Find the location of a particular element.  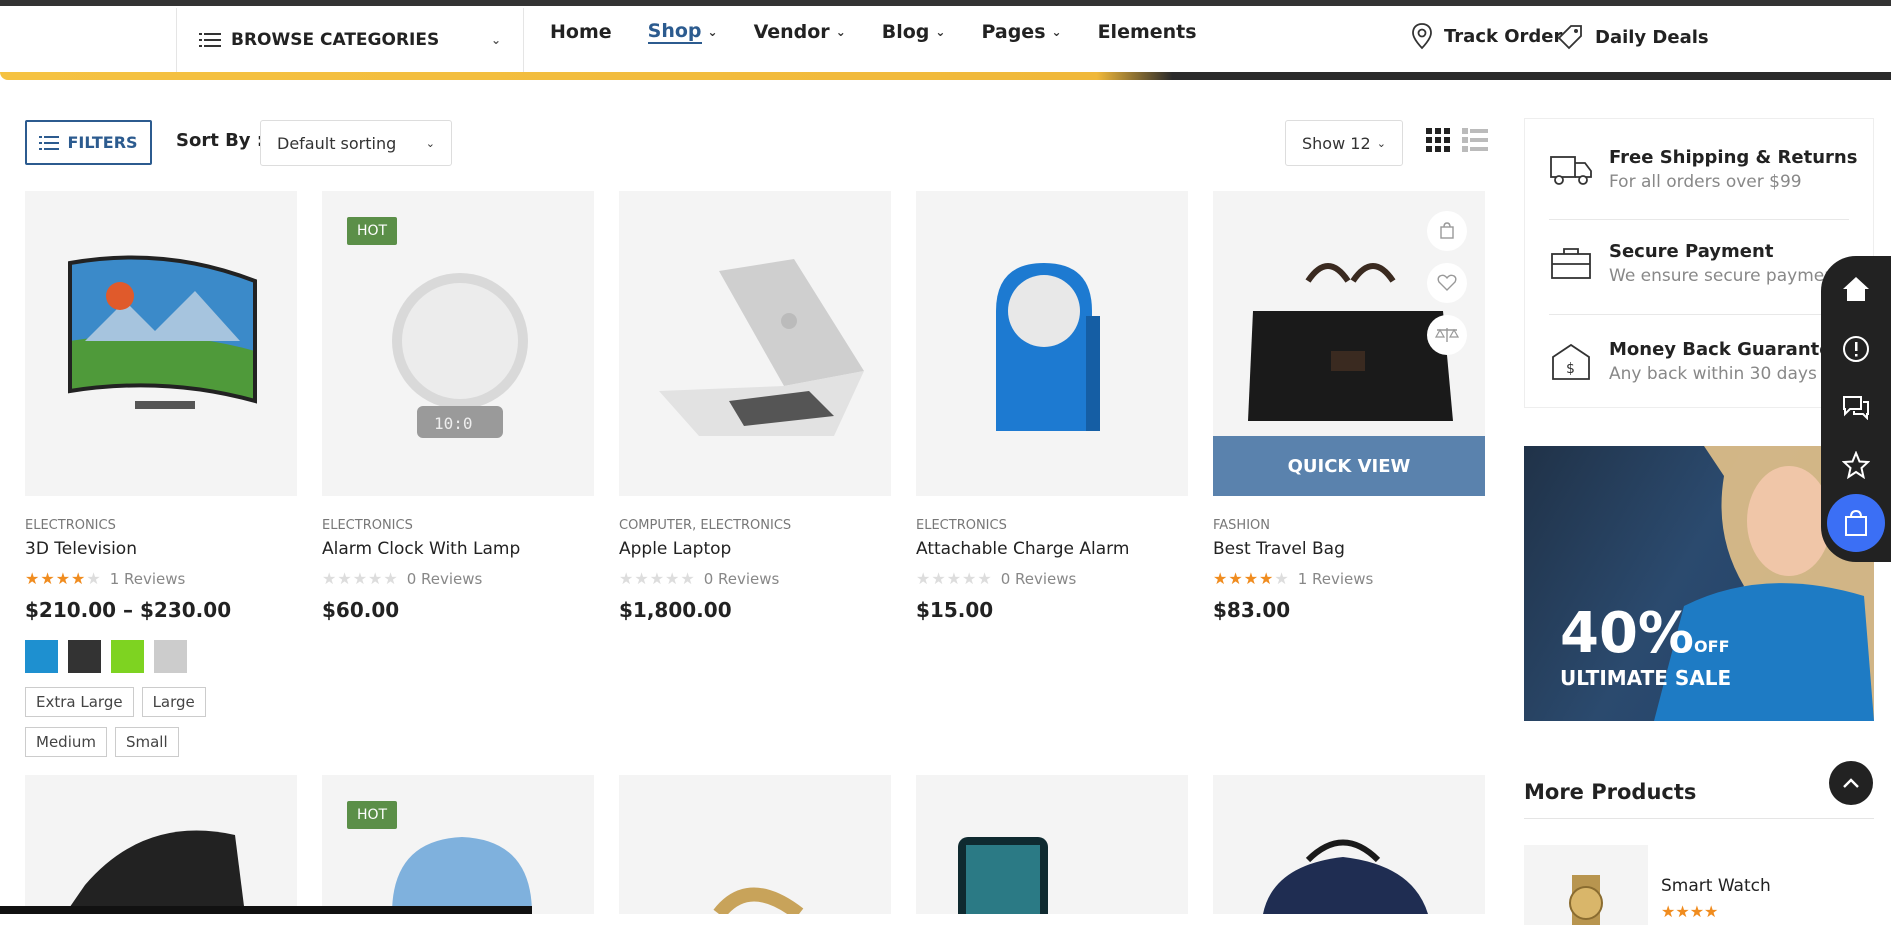

shopping-bag-icon is located at coordinates (1856, 522).